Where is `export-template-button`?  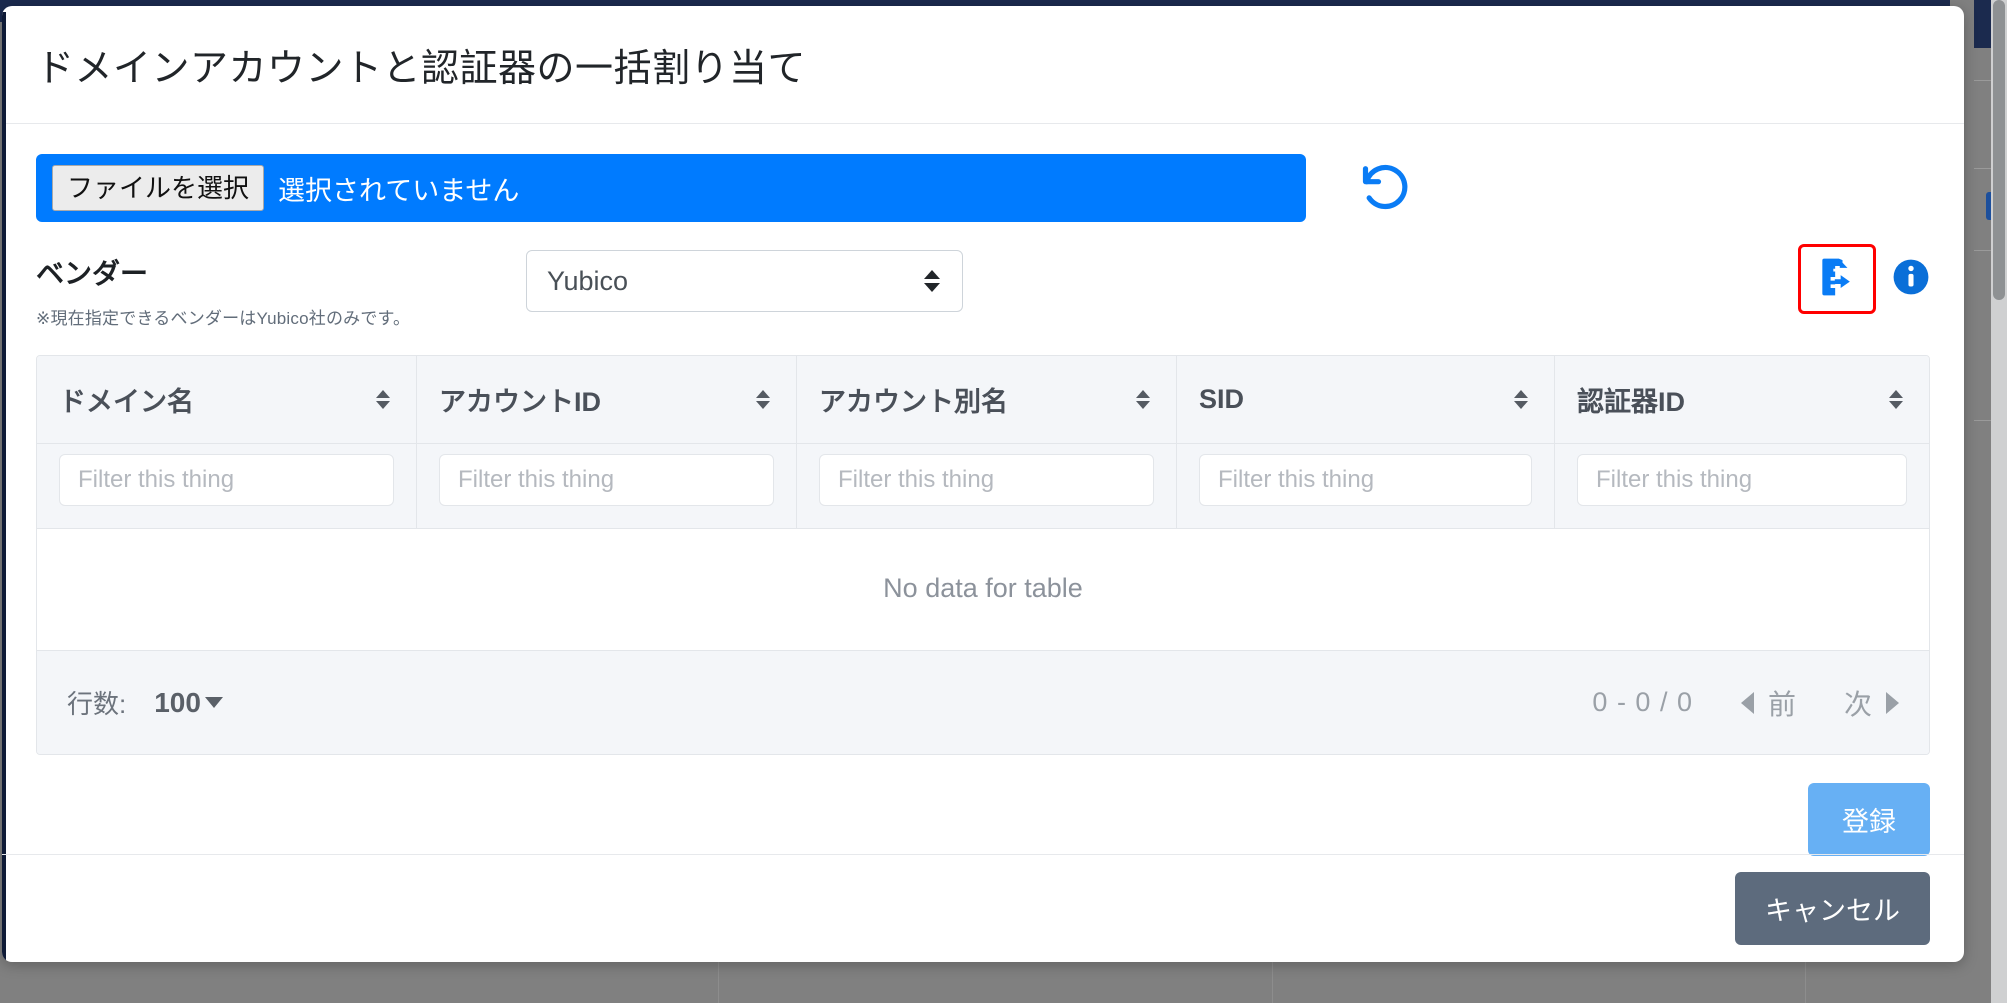
export-template-button is located at coordinates (1837, 279).